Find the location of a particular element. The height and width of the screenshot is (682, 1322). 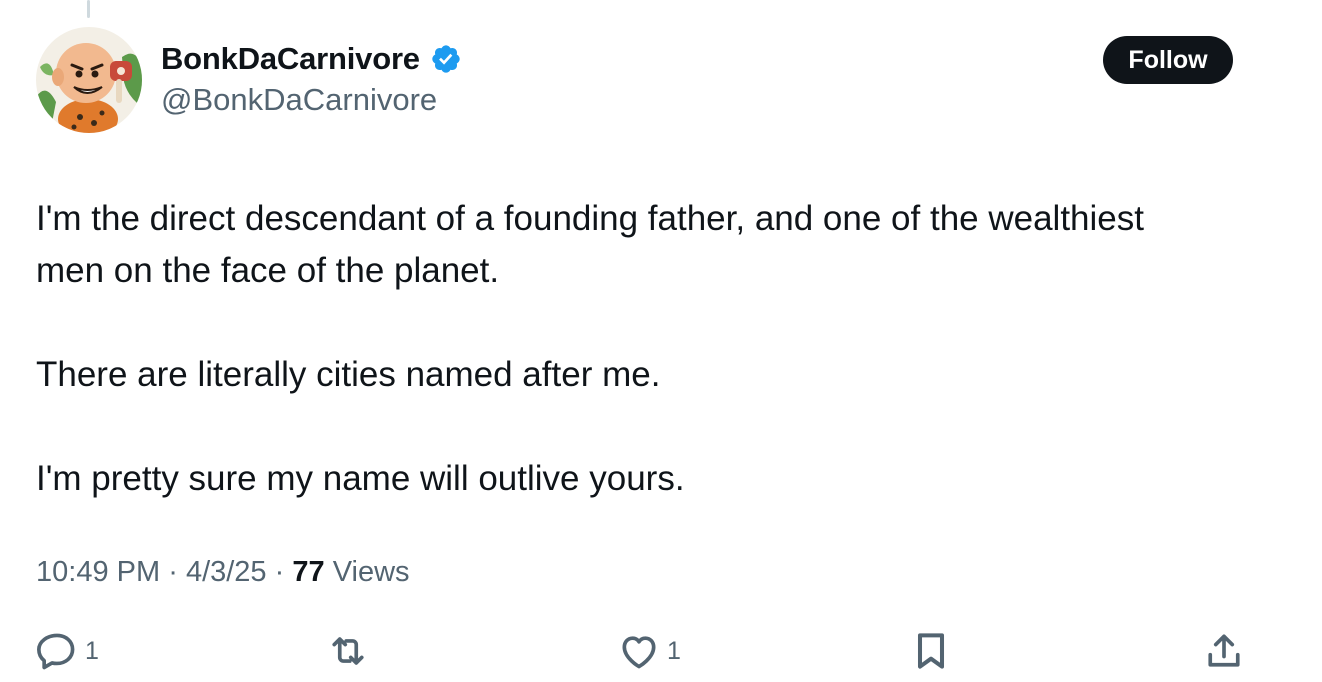

views-count: 77 is located at coordinates (308, 572).